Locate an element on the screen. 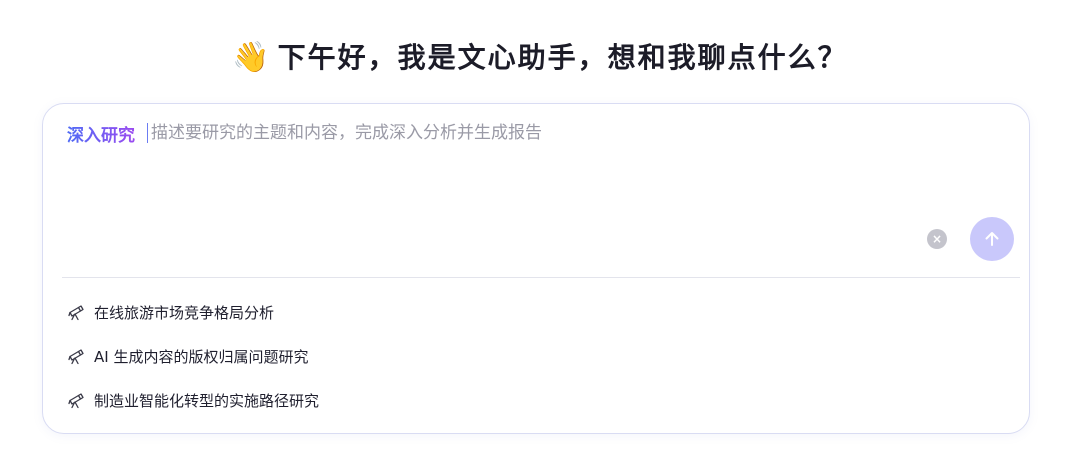 The width and height of the screenshot is (1080, 459). suggestion-item: AI 生成内容的版权归属问题研究 is located at coordinates (193, 356).